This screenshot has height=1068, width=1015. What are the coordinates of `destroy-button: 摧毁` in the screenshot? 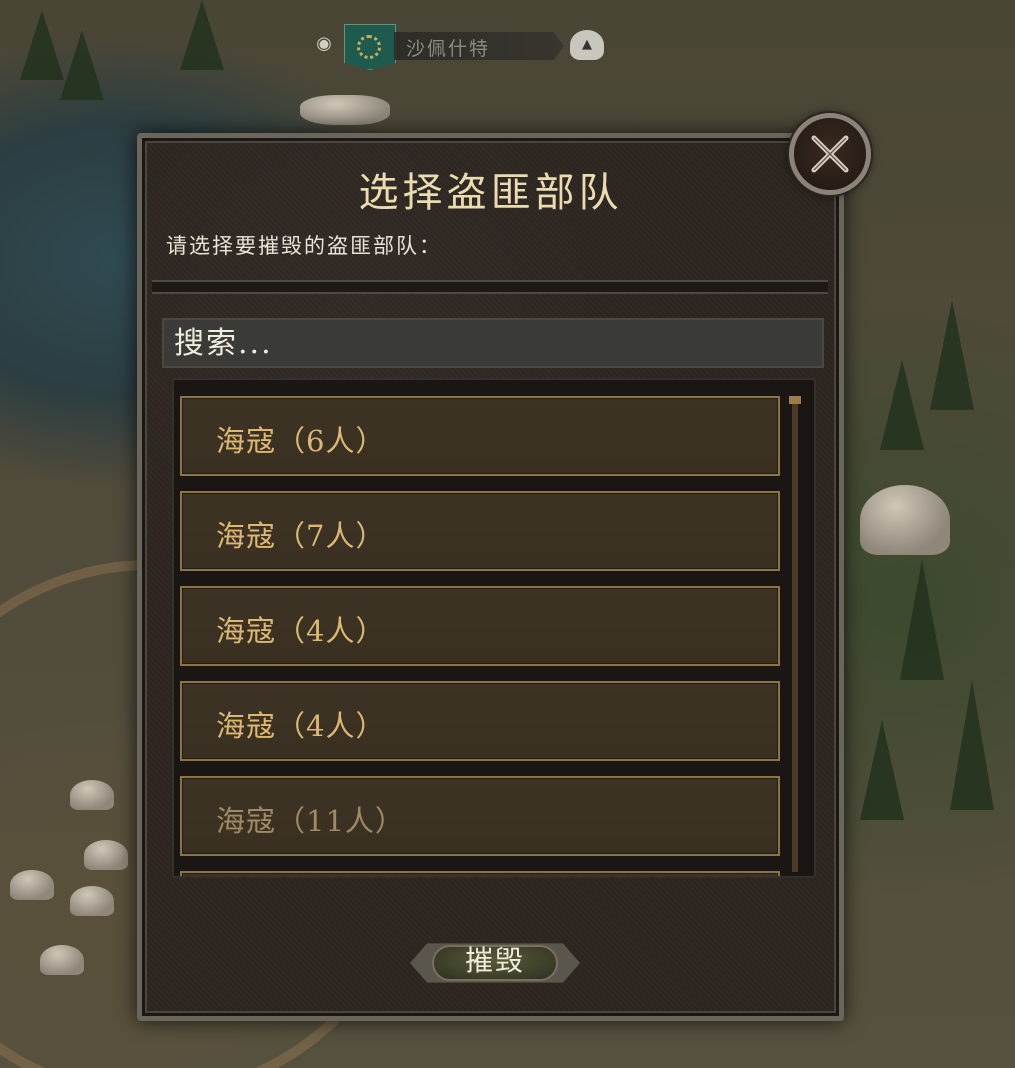 It's located at (495, 963).